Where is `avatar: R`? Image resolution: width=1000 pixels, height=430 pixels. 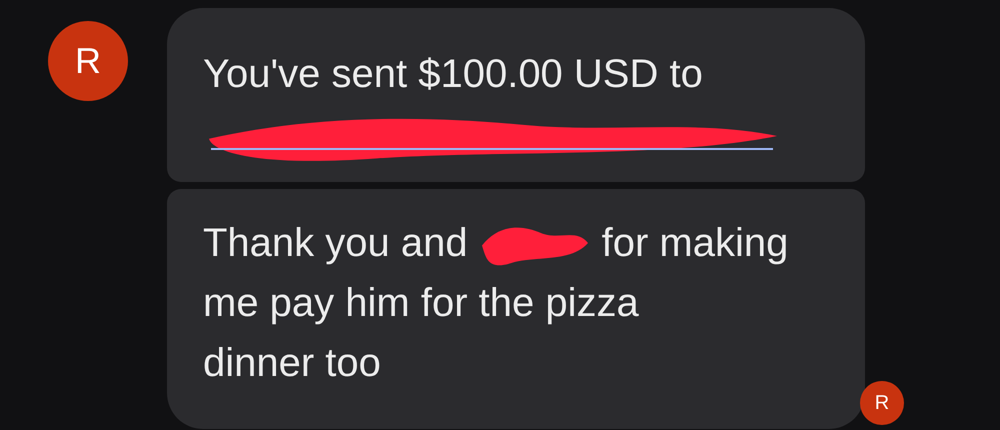
avatar: R is located at coordinates (88, 61).